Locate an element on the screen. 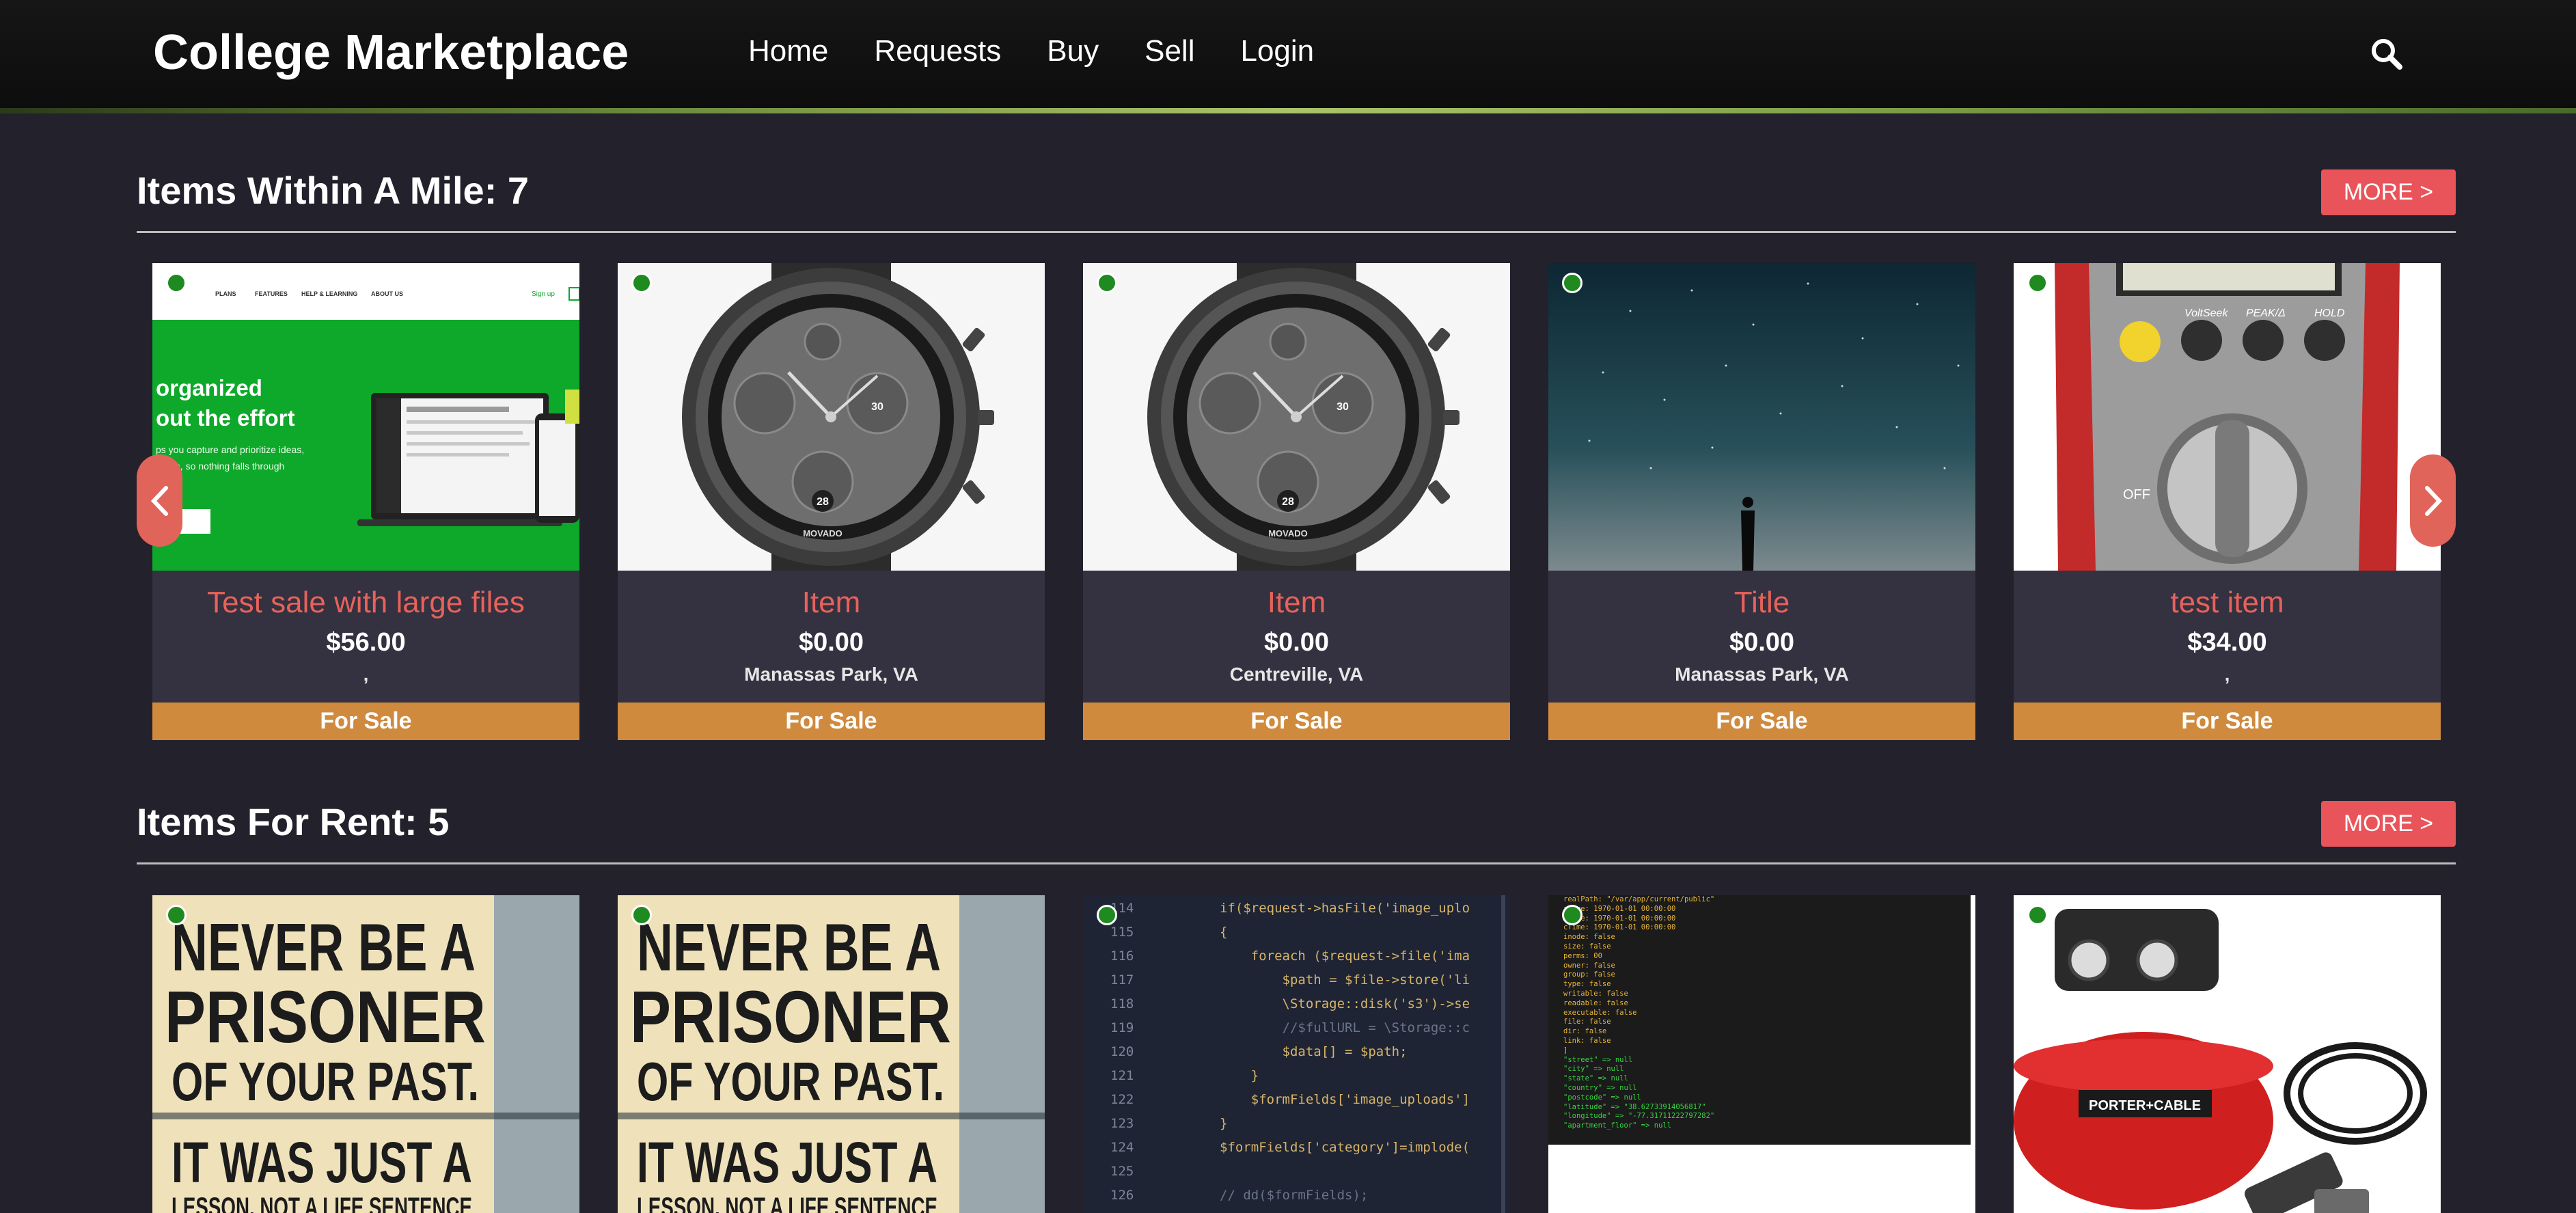 Image resolution: width=2576 pixels, height=1213 pixels. terminal-line: group: false is located at coordinates (1589, 974).